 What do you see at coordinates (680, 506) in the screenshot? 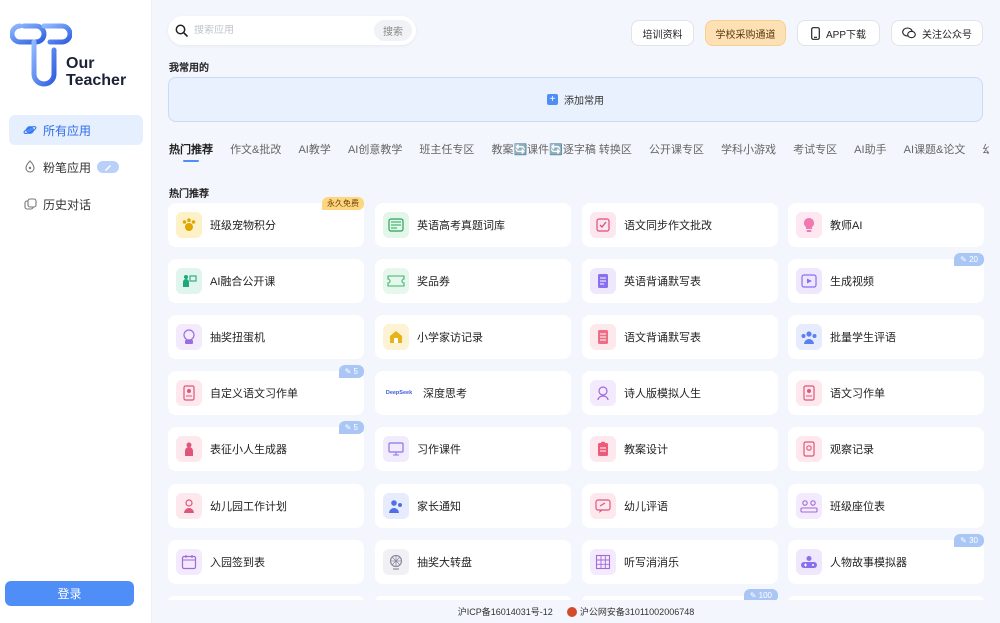
I see `app-card: 幼儿评语` at bounding box center [680, 506].